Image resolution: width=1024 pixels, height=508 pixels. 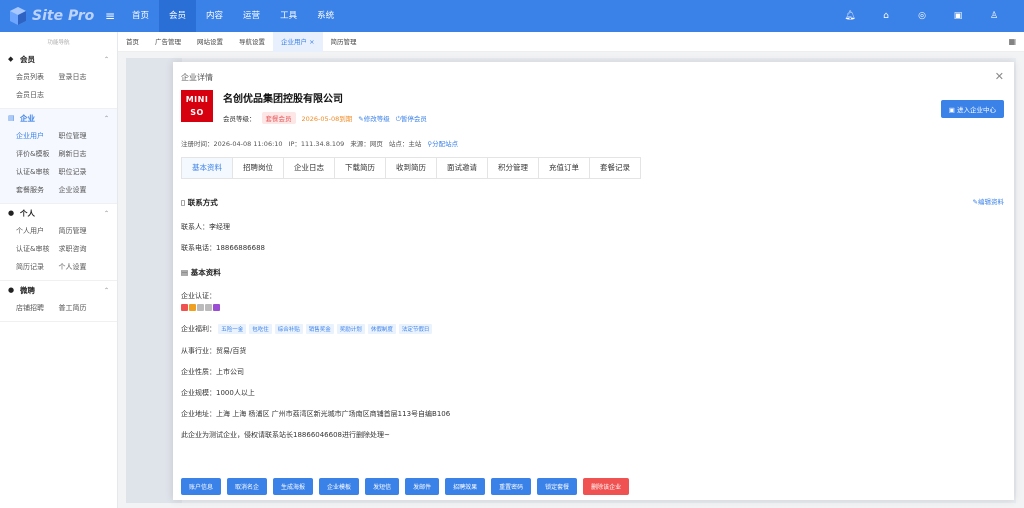 I want to click on company-nature: 企业性质：上市公司, so click(x=212, y=372).